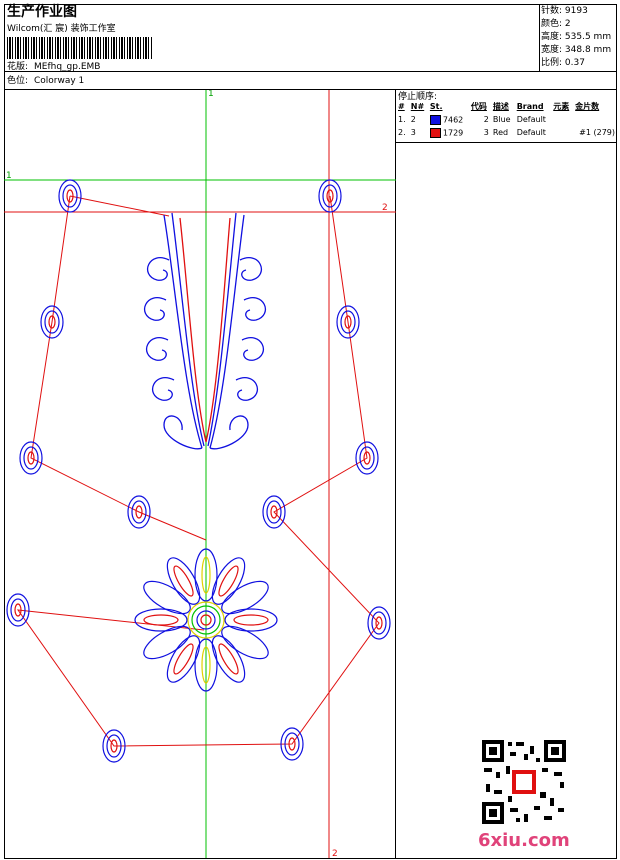 This screenshot has width=620, height=860. What do you see at coordinates (506, 132) in the screenshot?
I see `table-row: 2. 3 1729 3 Red Default #1 (279)` at bounding box center [506, 132].